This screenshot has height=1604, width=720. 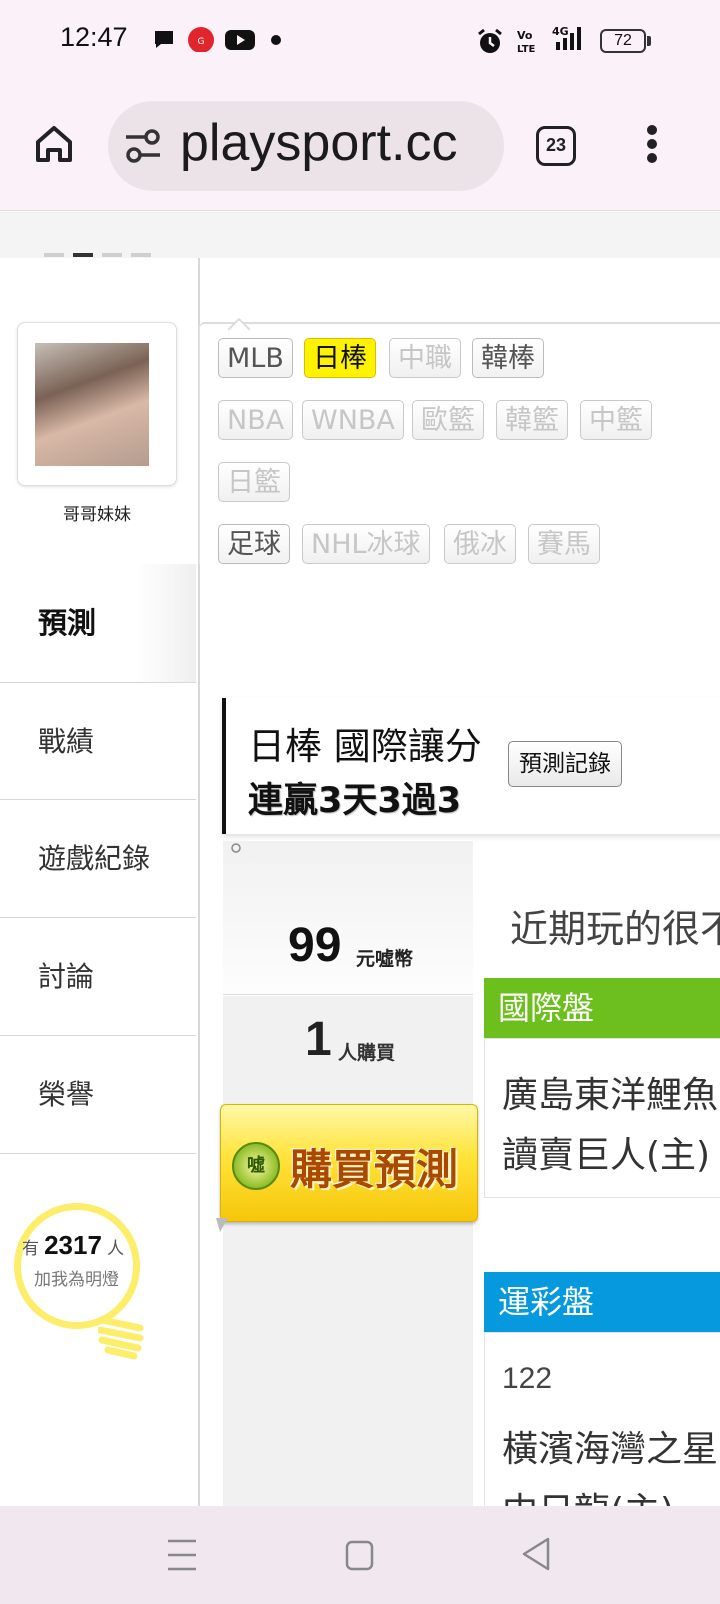 I want to click on tag-jp-basketball: 日籃, so click(x=254, y=482).